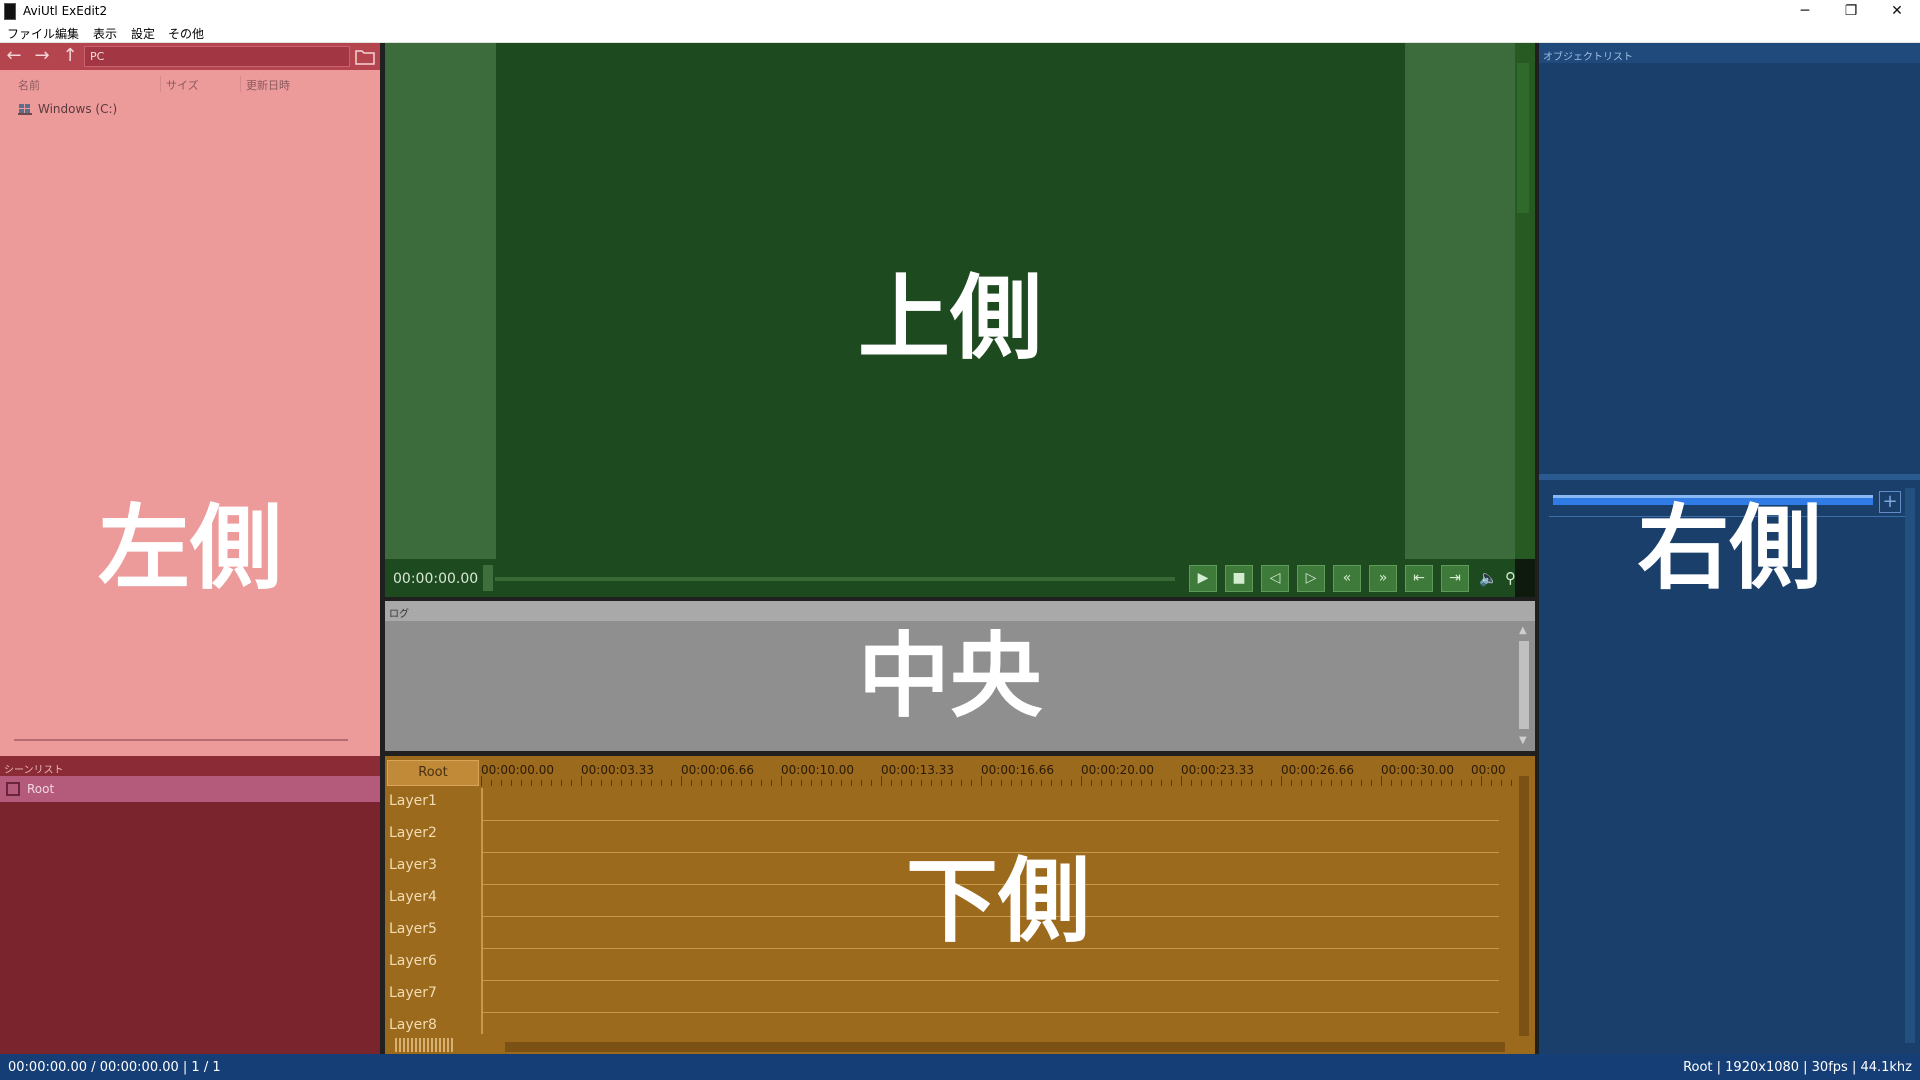 This screenshot has width=1920, height=1080. I want to click on up-arrow-icon: ↑, so click(70, 56).